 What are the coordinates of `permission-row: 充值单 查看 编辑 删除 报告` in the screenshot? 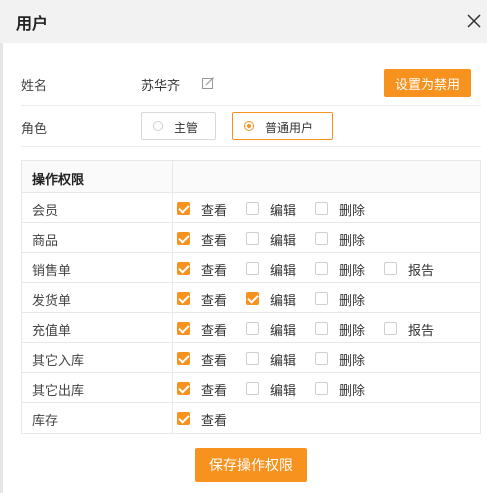 It's located at (251, 328).